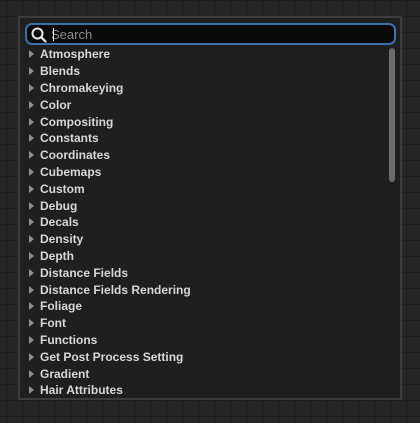 The image size is (420, 423). Describe the element at coordinates (57, 255) in the screenshot. I see `category-label: Depth` at that location.